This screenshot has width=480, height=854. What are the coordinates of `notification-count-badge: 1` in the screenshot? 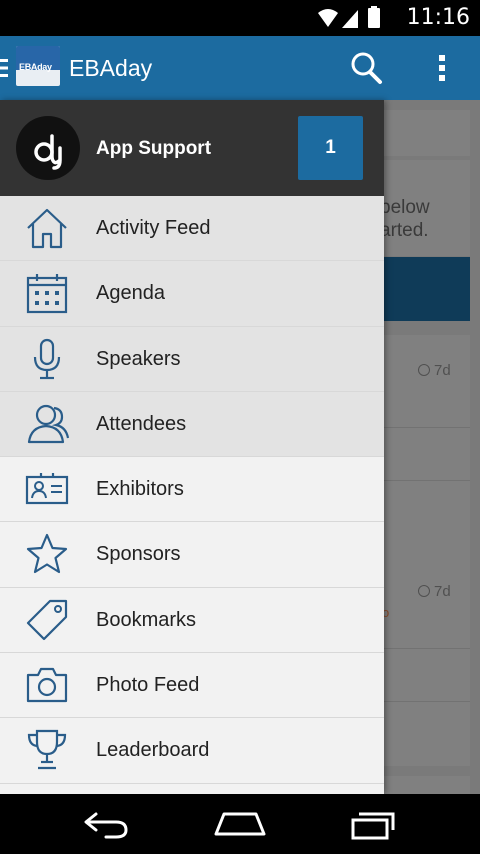 It's located at (330, 148).